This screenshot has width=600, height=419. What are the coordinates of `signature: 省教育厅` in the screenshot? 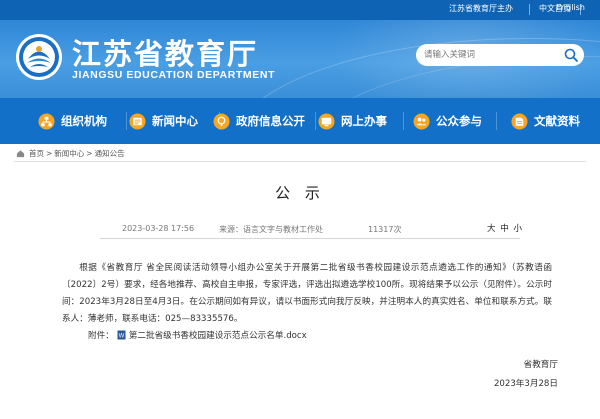 It's located at (540, 365).